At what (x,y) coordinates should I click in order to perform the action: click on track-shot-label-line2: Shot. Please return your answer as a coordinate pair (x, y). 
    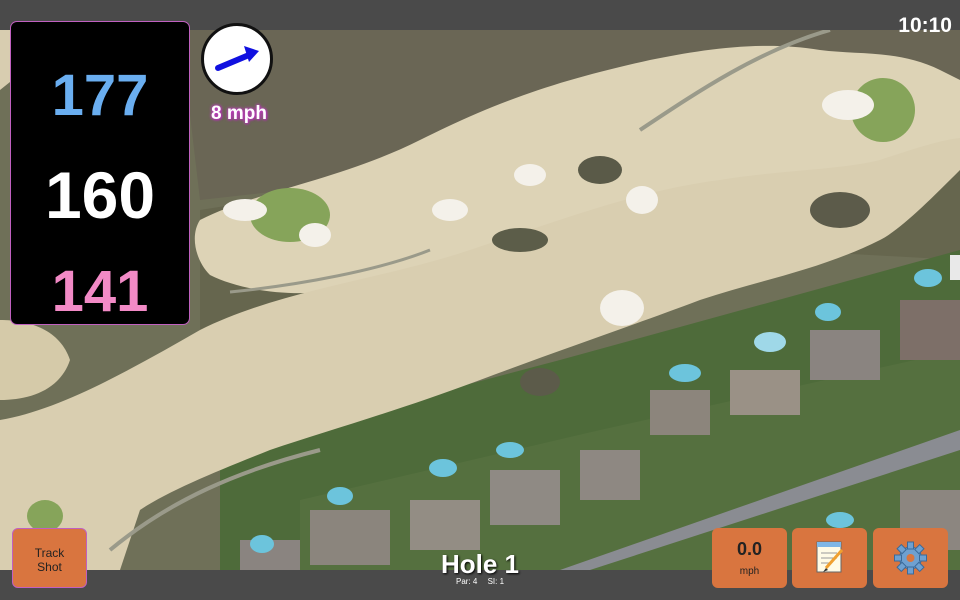
    Looking at the image, I should click on (49, 567).